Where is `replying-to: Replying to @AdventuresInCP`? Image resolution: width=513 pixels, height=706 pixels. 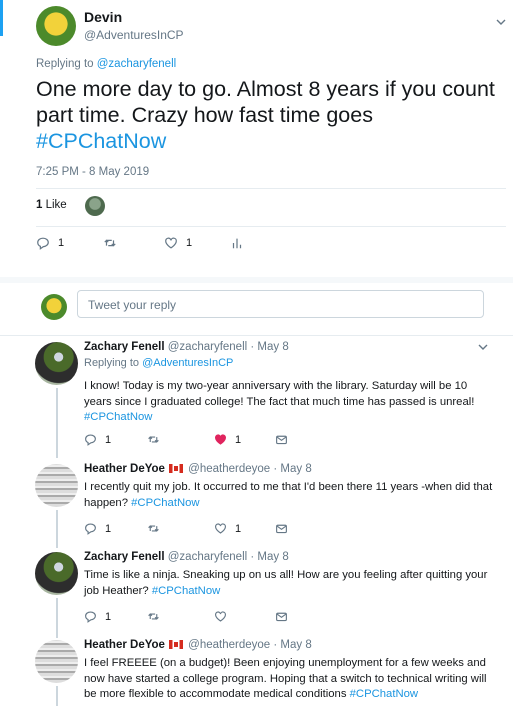 replying-to: Replying to @AdventuresInCP is located at coordinates (158, 363).